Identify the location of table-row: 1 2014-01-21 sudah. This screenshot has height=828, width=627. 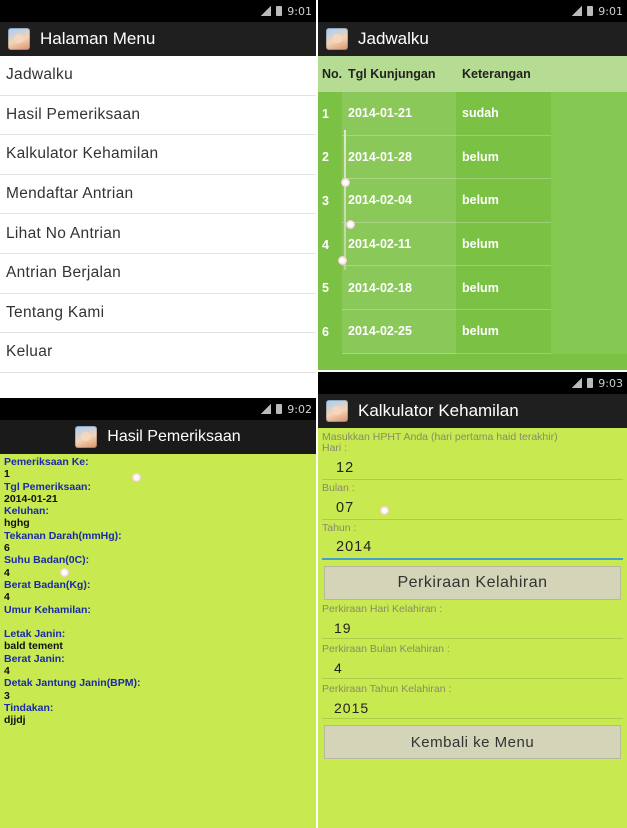
(472, 114).